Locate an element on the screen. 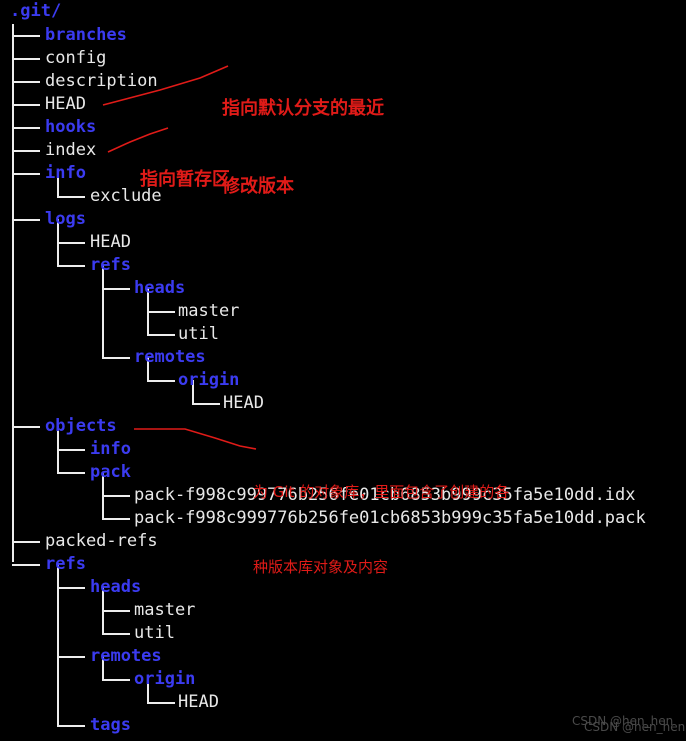 This screenshot has width=686, height=741. tree-file-packed-refs: packed-refs is located at coordinates (101, 541).